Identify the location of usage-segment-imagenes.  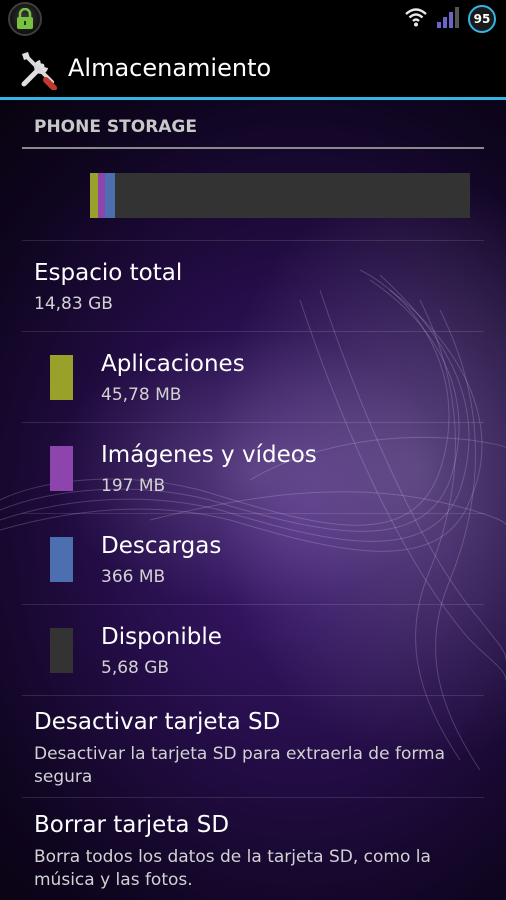
(101, 195).